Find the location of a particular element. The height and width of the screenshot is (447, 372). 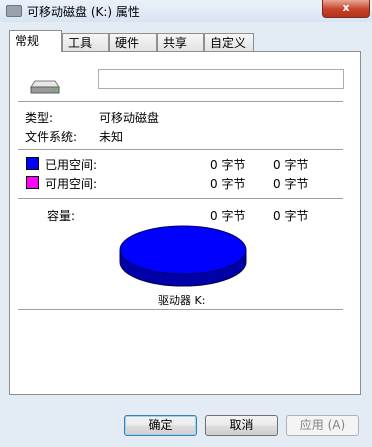

volume-name-input is located at coordinates (221, 79).